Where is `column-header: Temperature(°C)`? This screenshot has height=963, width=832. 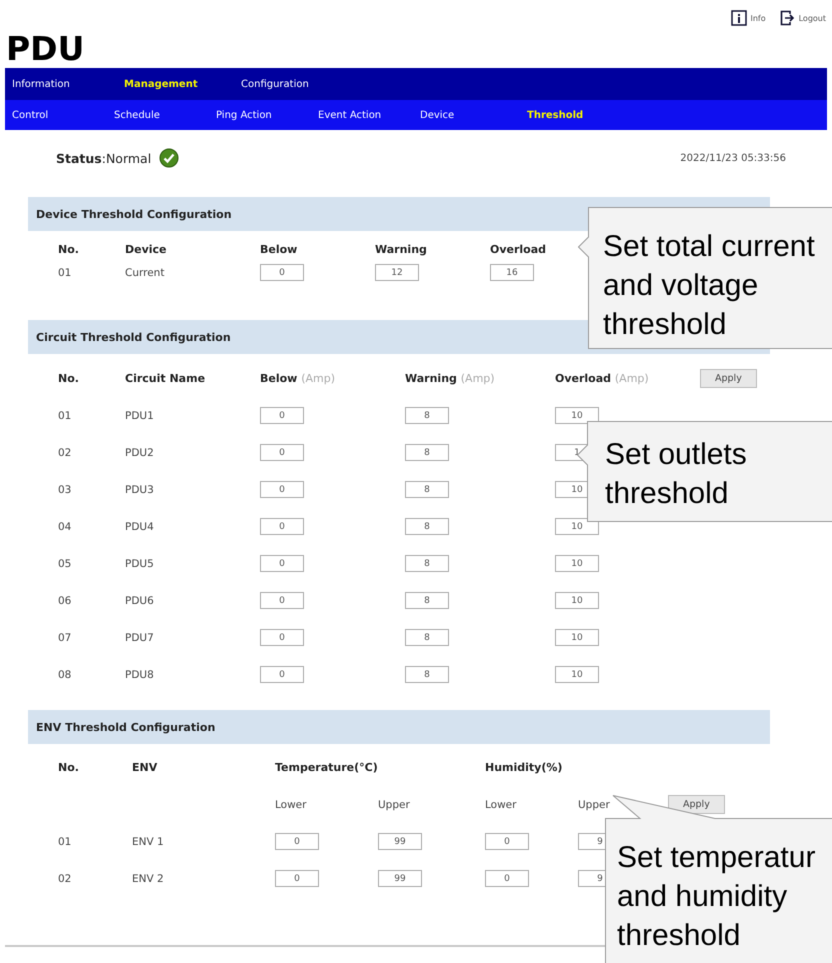 column-header: Temperature(°C) is located at coordinates (326, 767).